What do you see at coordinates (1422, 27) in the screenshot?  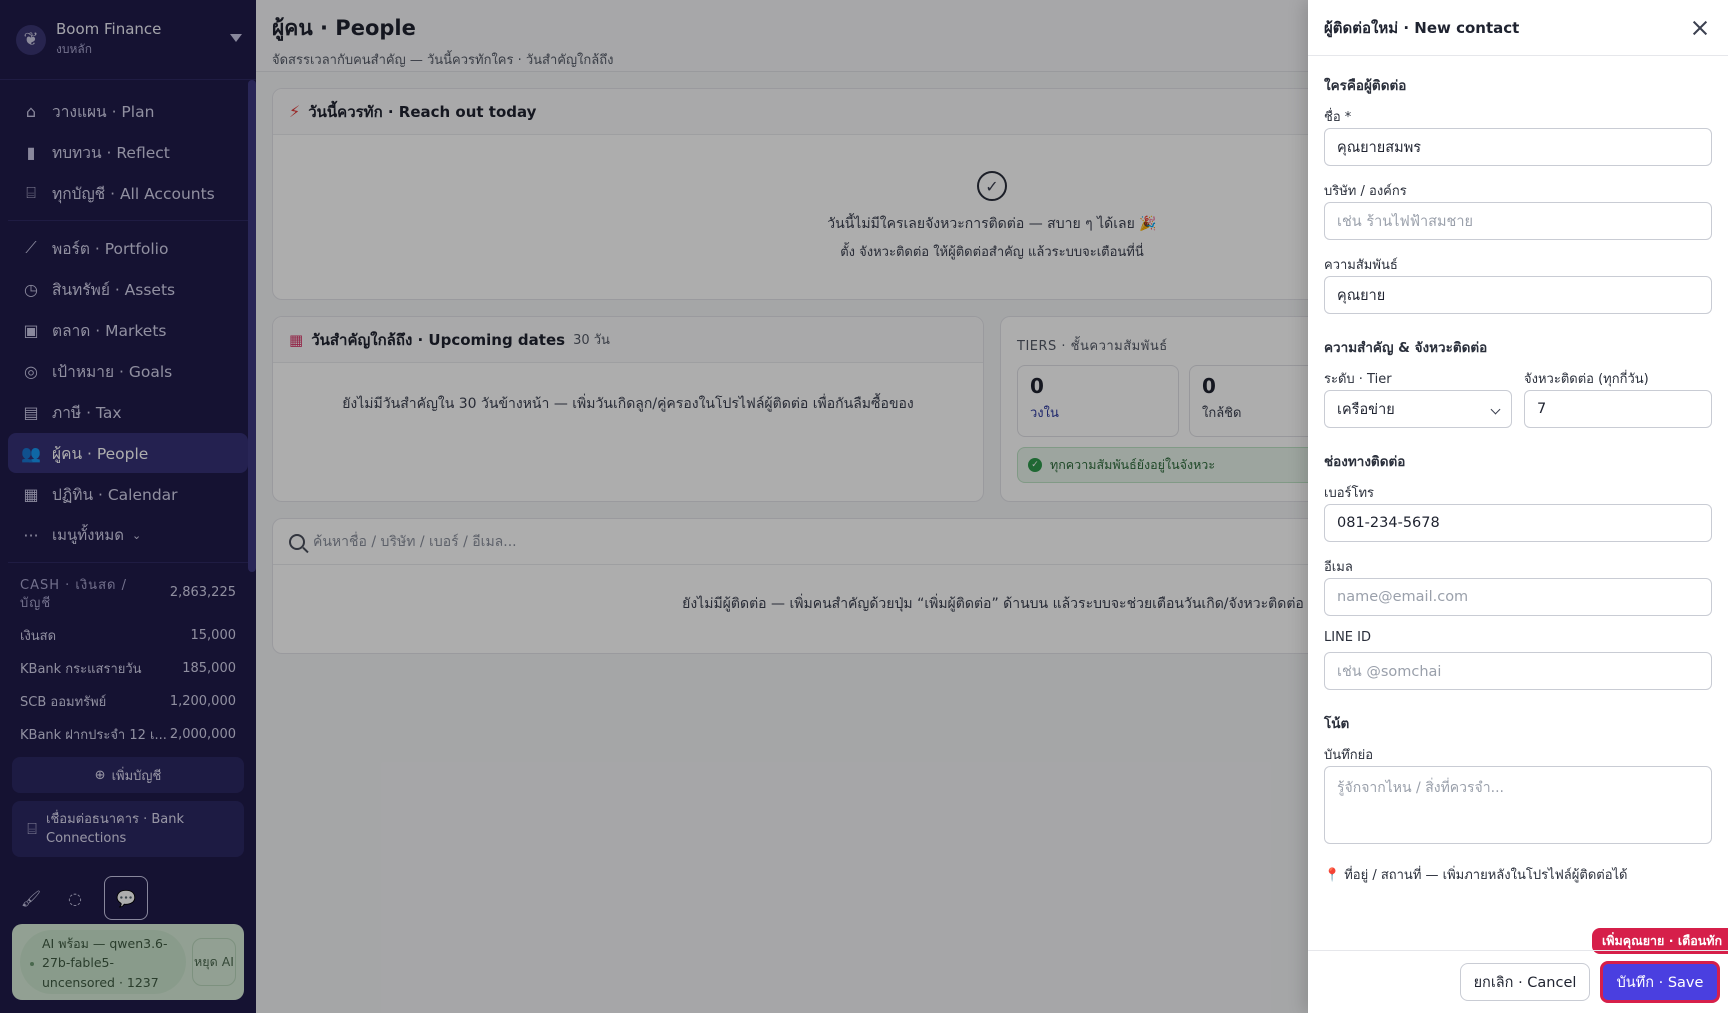 I see `drawer-title: ผู้ติดต่อใหม่ · New contact` at bounding box center [1422, 27].